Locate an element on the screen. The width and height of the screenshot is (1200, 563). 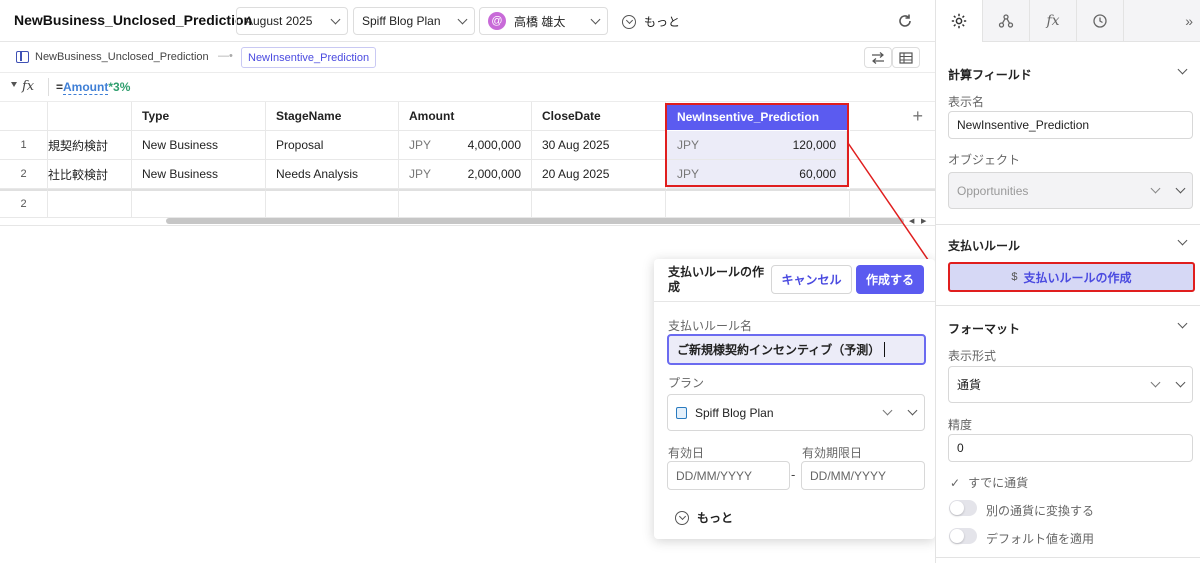
tab-history is located at coordinates (1100, 21).